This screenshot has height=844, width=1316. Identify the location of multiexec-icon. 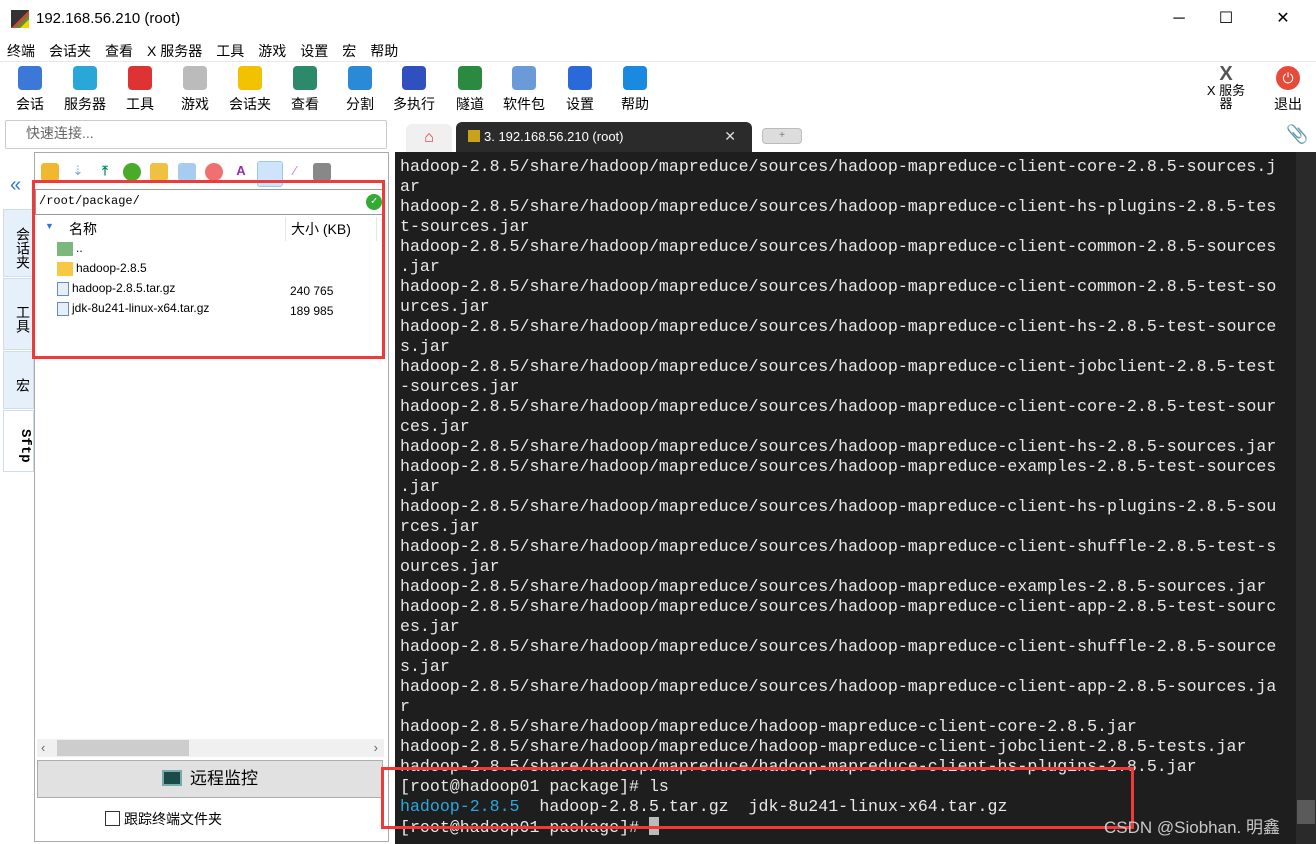
(414, 78).